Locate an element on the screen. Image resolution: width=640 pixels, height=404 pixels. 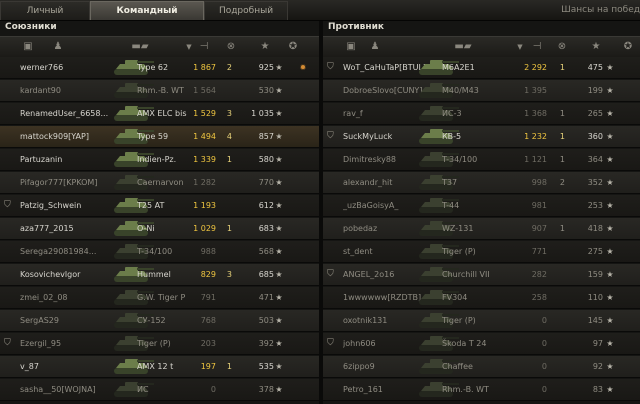
table-row: Dimitresky88 T-34/100 1 121 1 364 ★ is located at coordinates (481, 160).